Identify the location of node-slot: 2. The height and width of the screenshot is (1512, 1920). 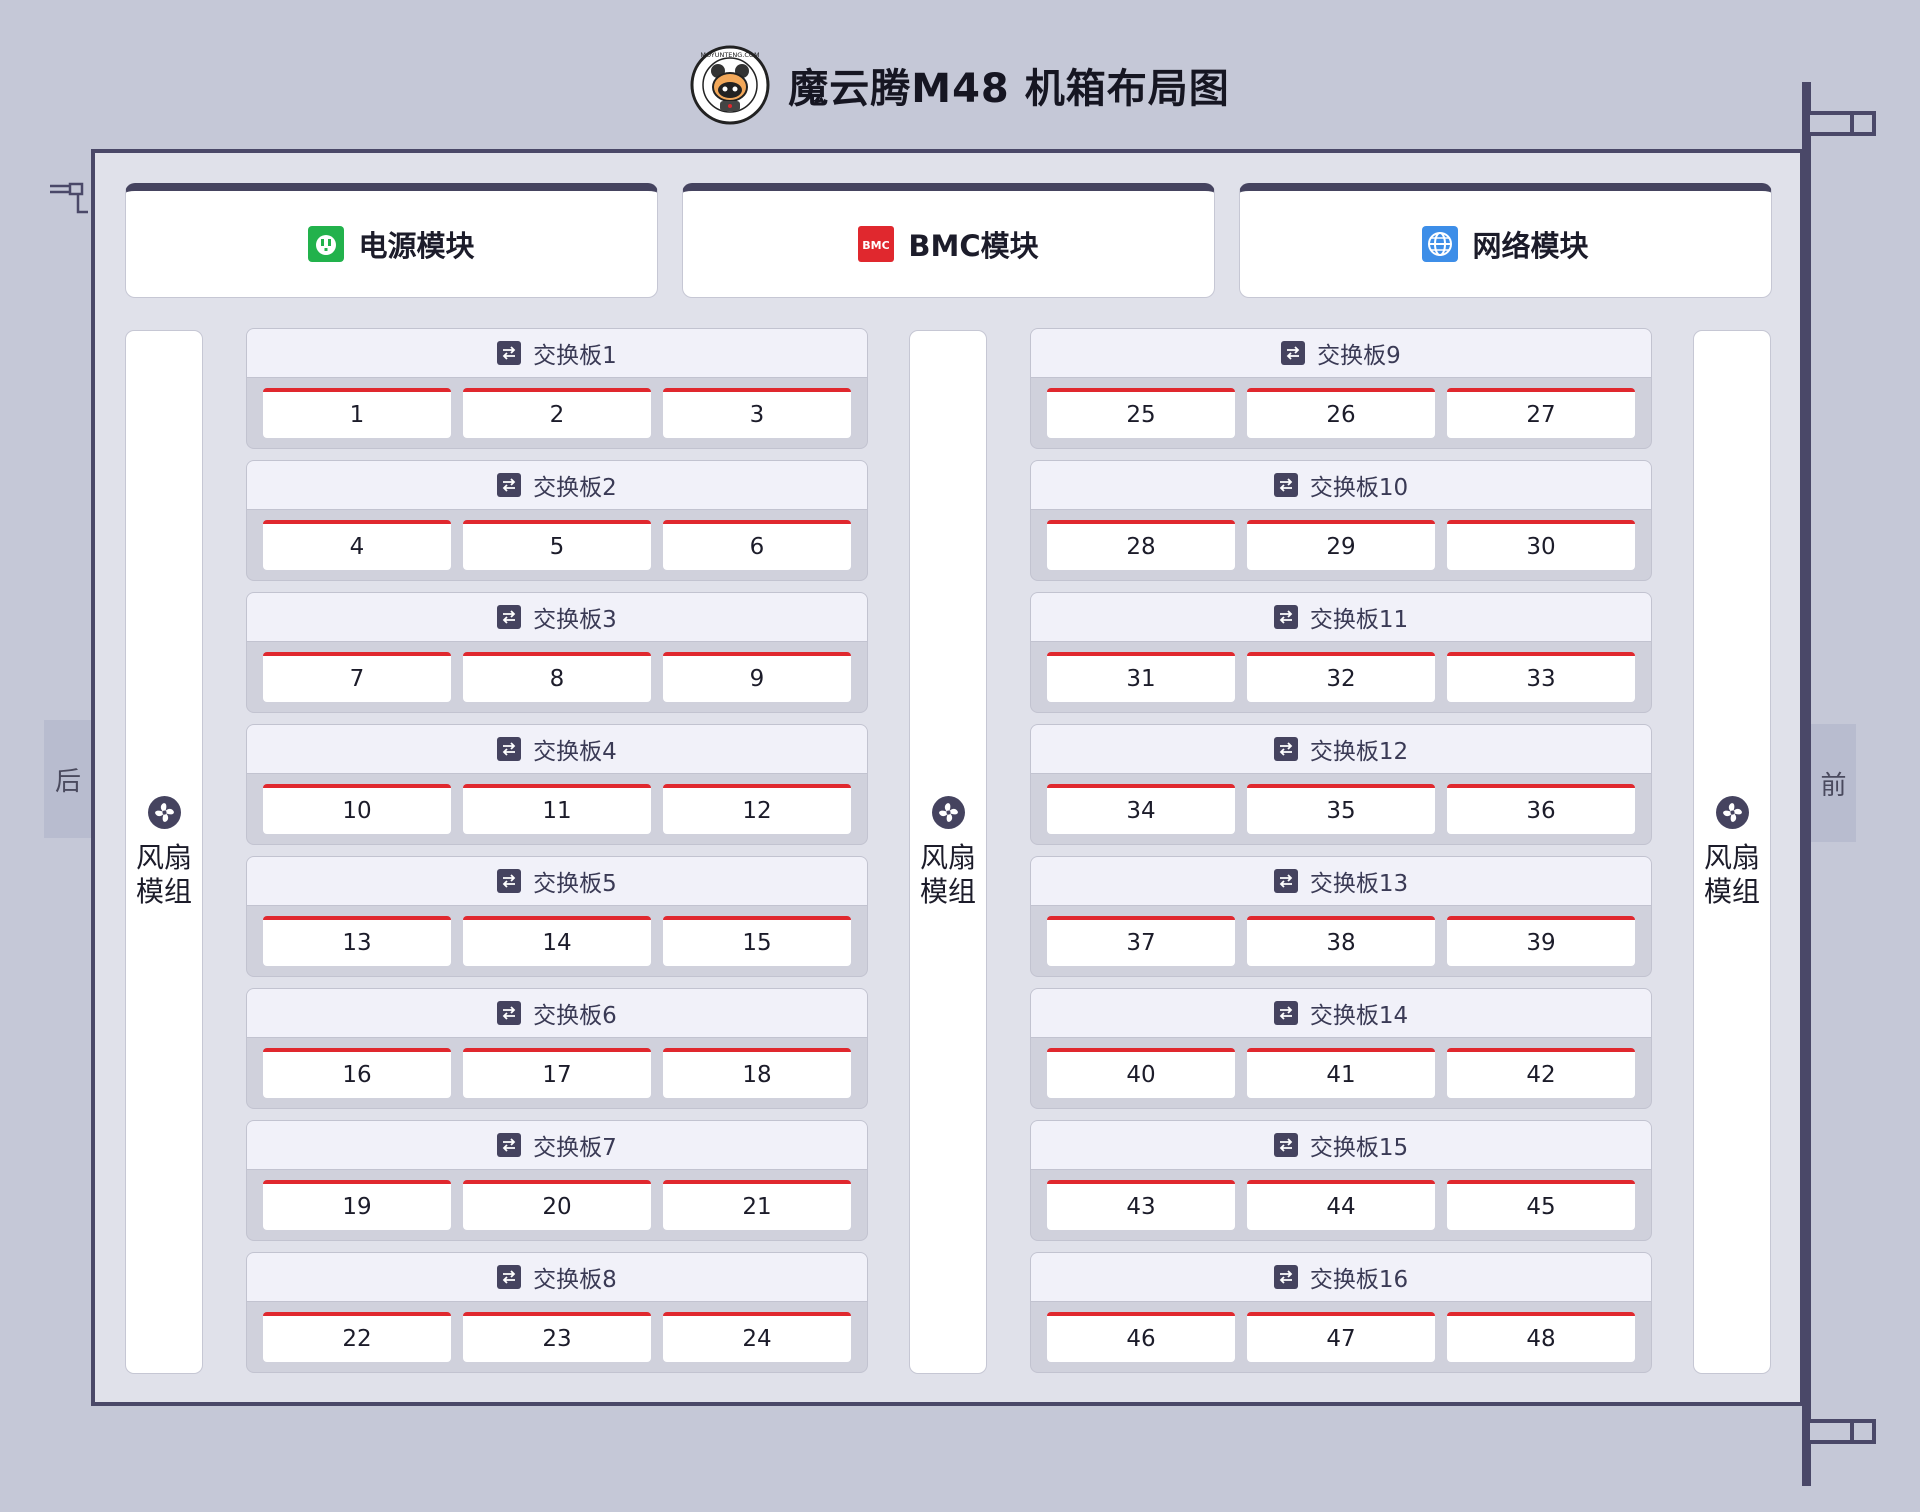
(557, 413).